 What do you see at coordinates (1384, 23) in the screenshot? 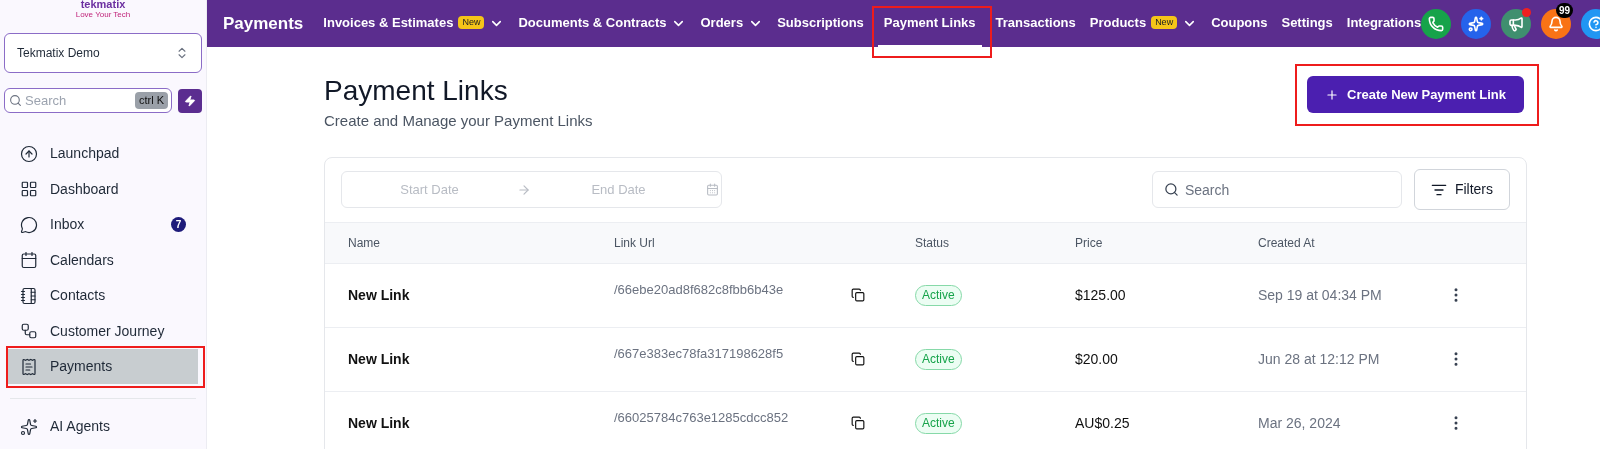
I see `nav-tab: Integrations` at bounding box center [1384, 23].